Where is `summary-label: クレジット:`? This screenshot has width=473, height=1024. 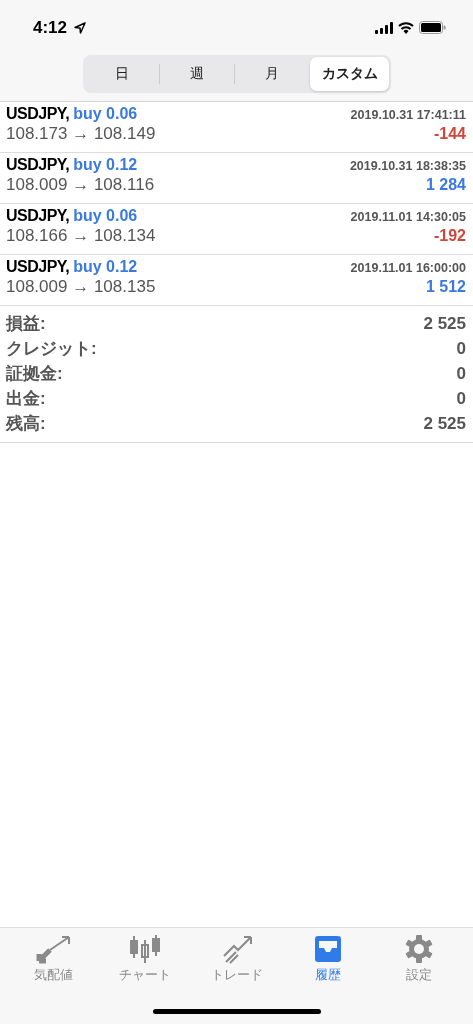 summary-label: クレジット: is located at coordinates (51, 349).